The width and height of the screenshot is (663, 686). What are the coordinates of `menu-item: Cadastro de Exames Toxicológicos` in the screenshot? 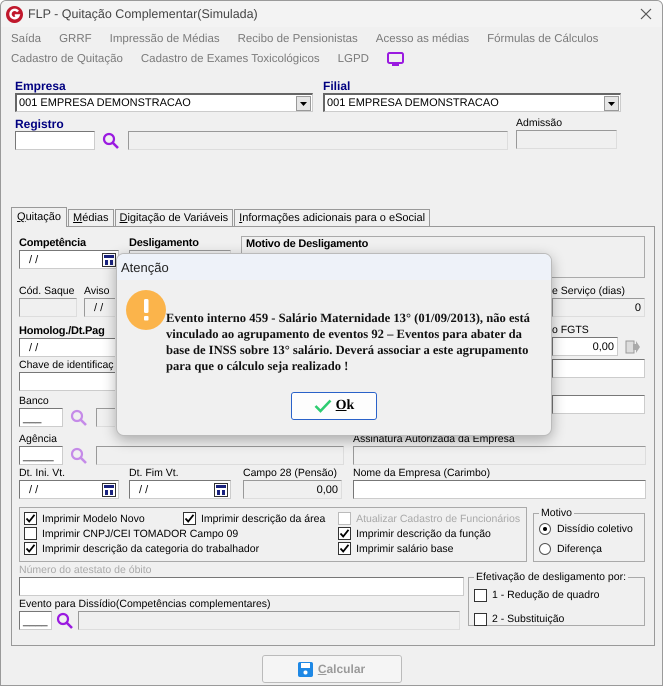 It's located at (230, 59).